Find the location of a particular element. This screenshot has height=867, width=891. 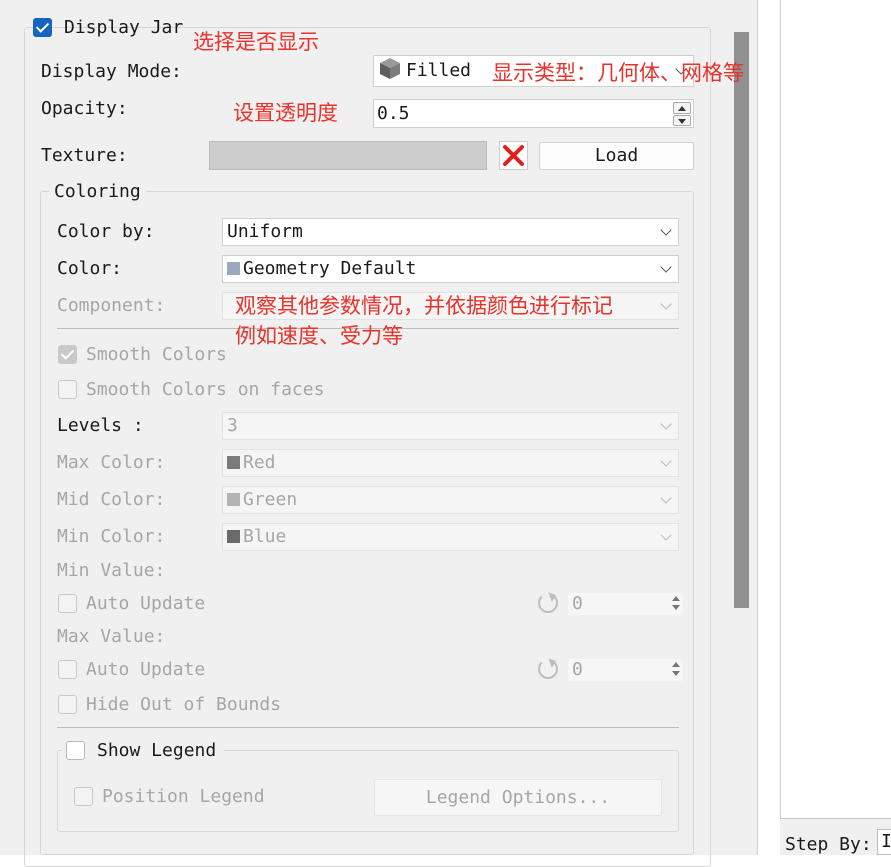

scrollbar-thumb is located at coordinates (741, 320).